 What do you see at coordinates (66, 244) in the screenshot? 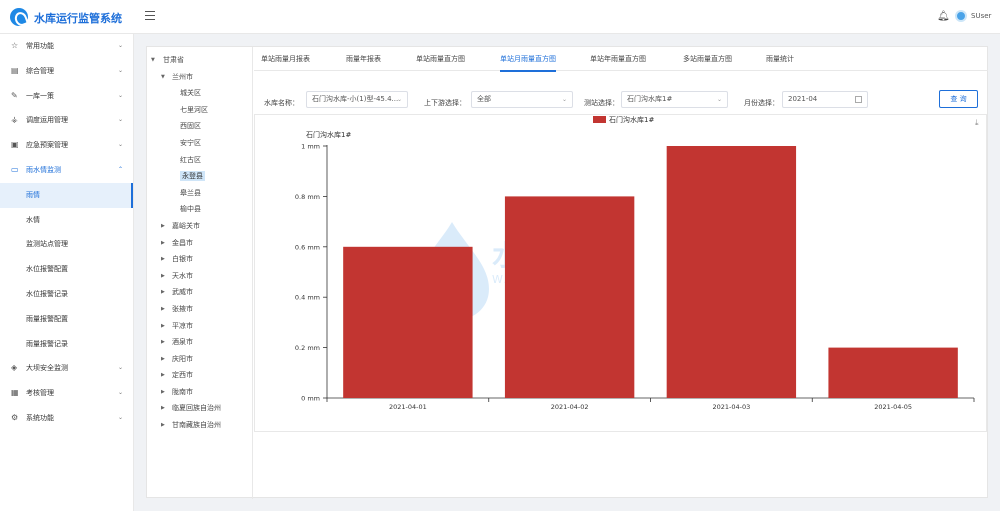
I see `sidebar-subitem-2: 监测站点管理` at bounding box center [66, 244].